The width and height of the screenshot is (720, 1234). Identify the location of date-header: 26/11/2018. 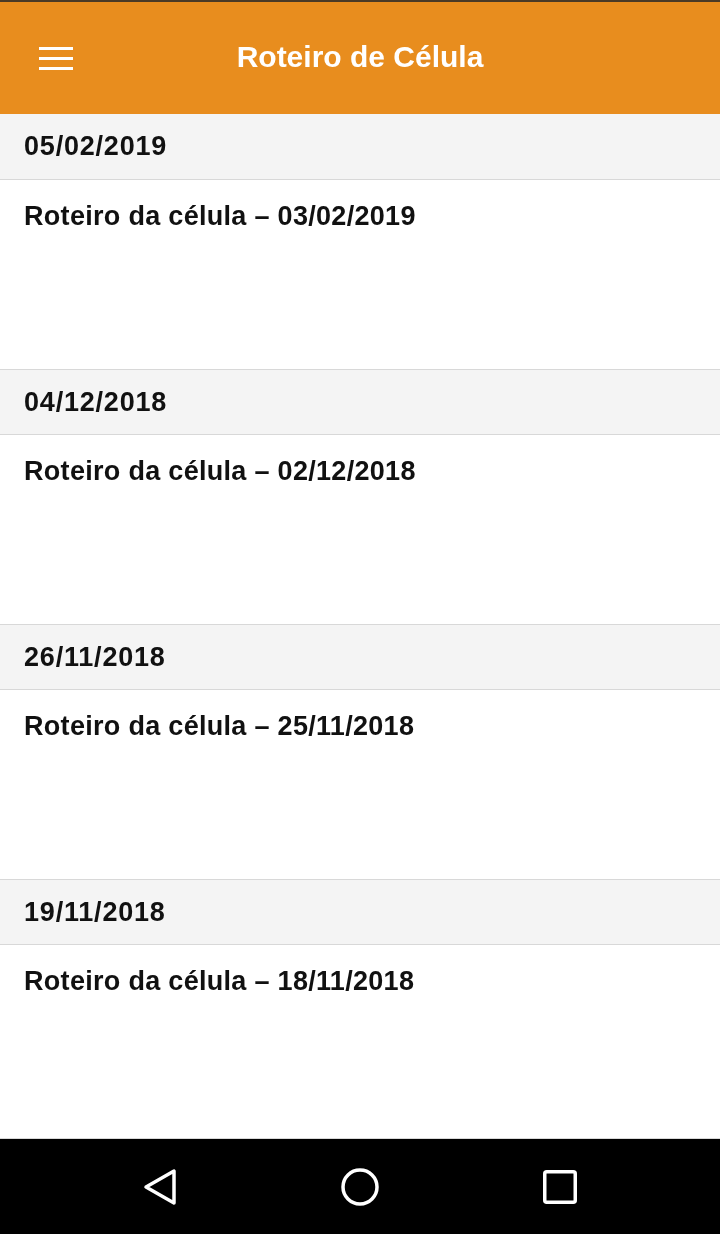
(360, 657).